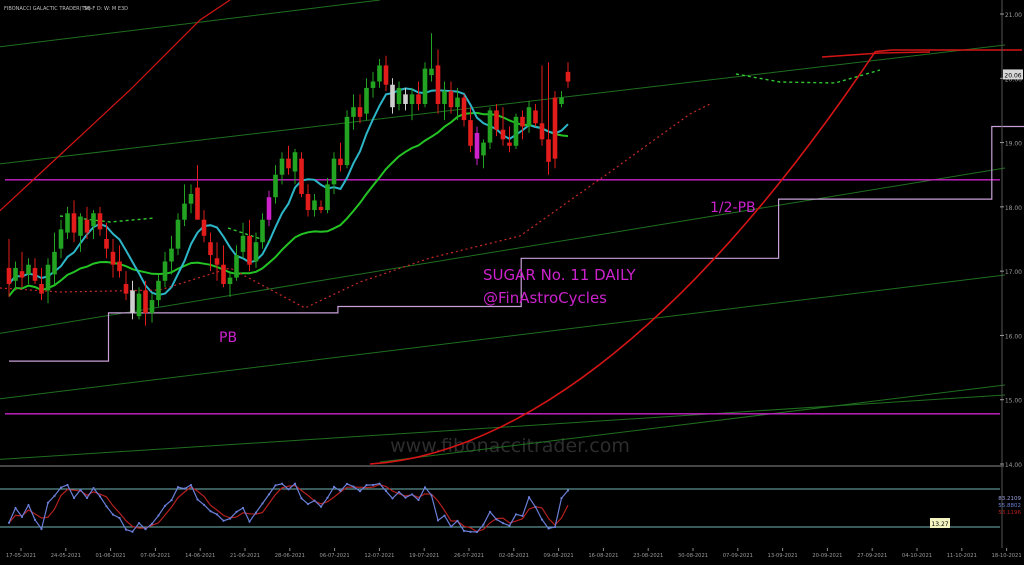  Describe the element at coordinates (559, 556) in the screenshot. I see `x-tick-label: 09-08-2021` at that location.